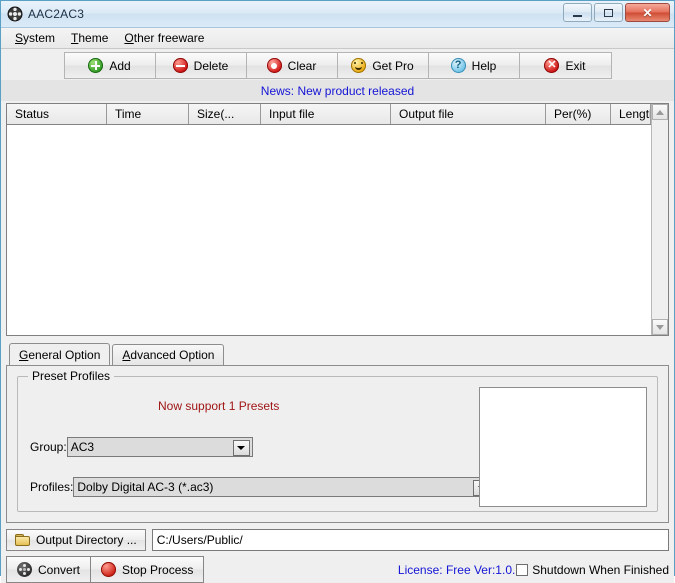 The height and width of the screenshot is (583, 675). Describe the element at coordinates (283, 487) in the screenshot. I see `profiles-select: Dolby Digital AC-3 (*.ac3)` at that location.